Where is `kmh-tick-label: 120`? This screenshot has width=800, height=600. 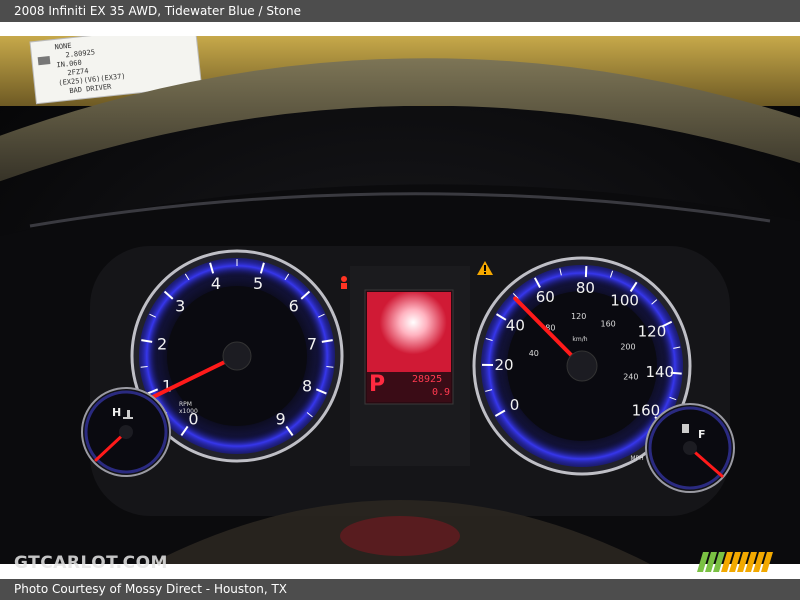
kmh-tick-label: 120 is located at coordinates (578, 316).